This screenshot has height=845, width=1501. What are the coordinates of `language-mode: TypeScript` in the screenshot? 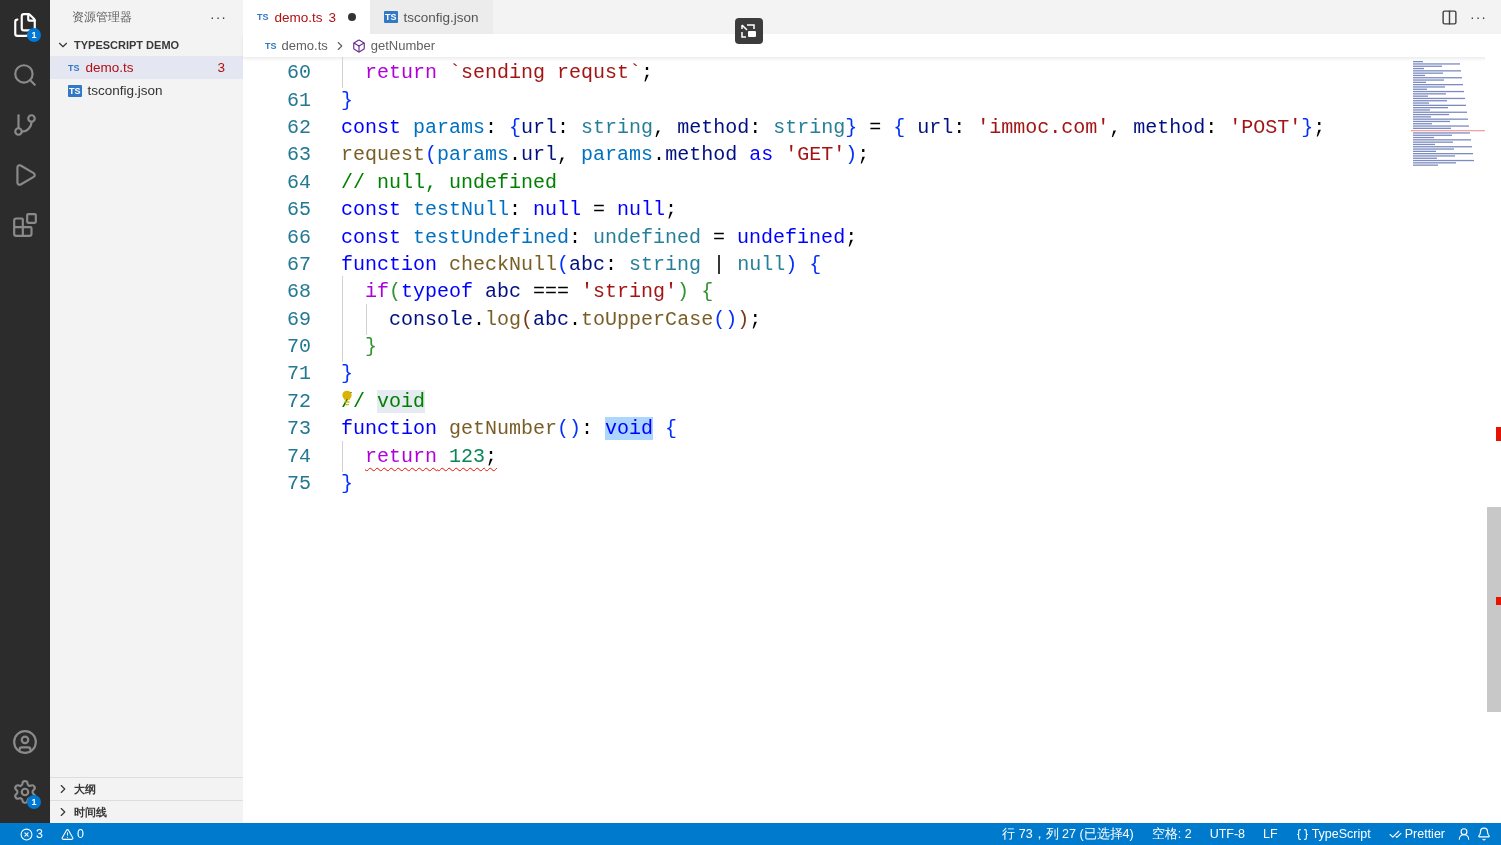 It's located at (1333, 834).